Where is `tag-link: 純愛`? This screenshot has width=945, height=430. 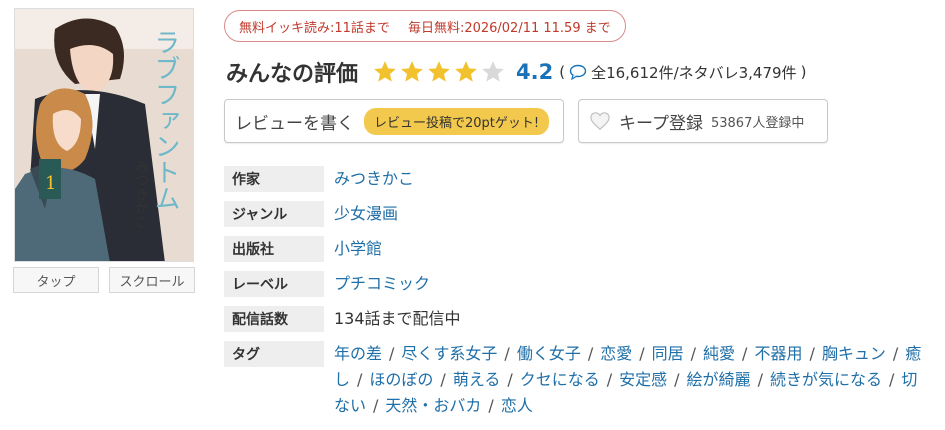 tag-link: 純愛 is located at coordinates (719, 353).